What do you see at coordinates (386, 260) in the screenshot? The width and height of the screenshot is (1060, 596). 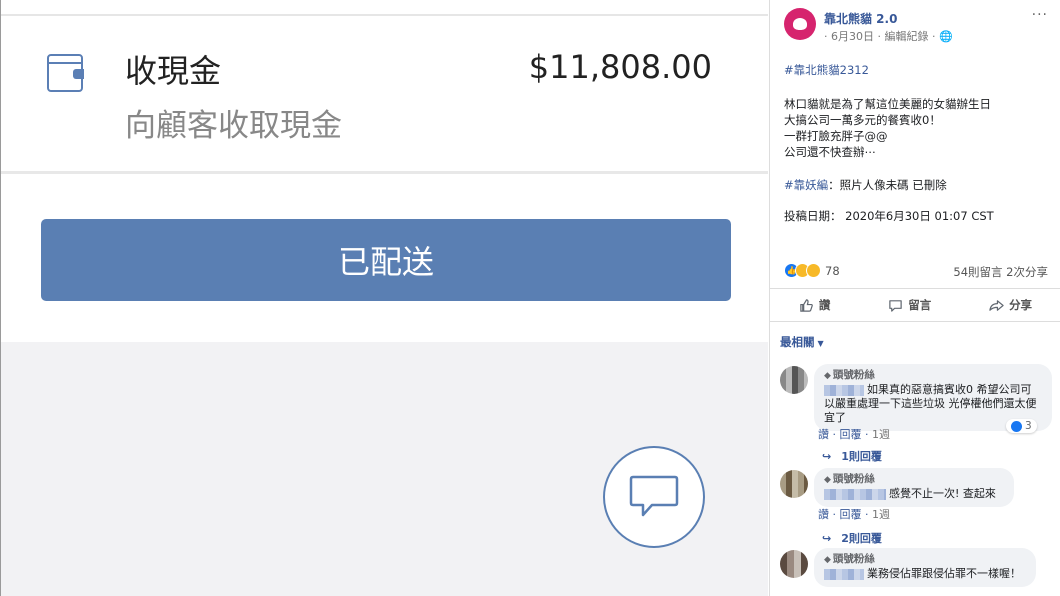 I see `delivered-button: 已配送` at bounding box center [386, 260].